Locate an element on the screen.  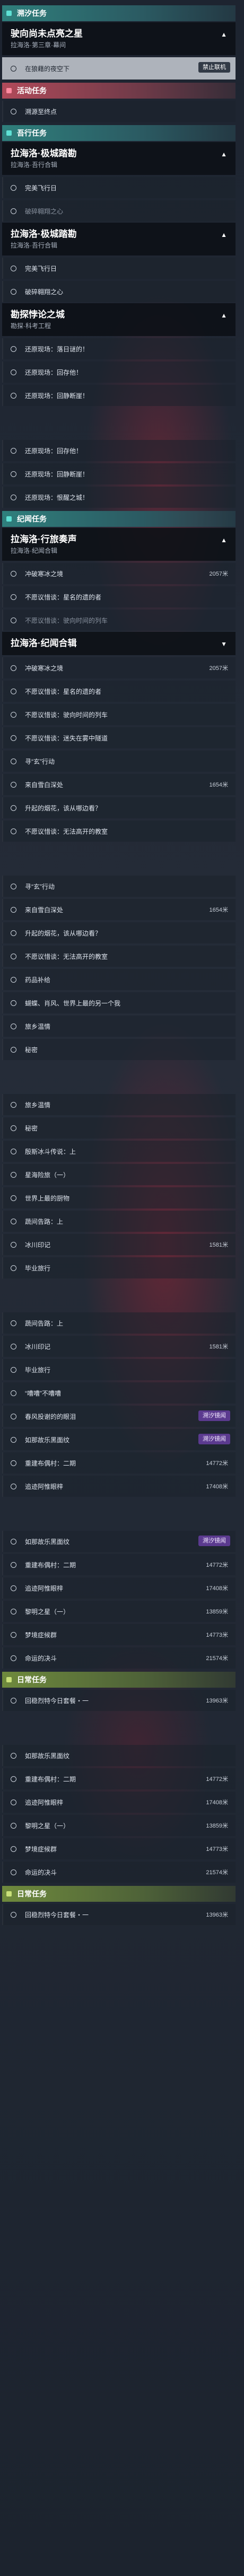
quest-row: 星海险旅（一） is located at coordinates (119, 1174).